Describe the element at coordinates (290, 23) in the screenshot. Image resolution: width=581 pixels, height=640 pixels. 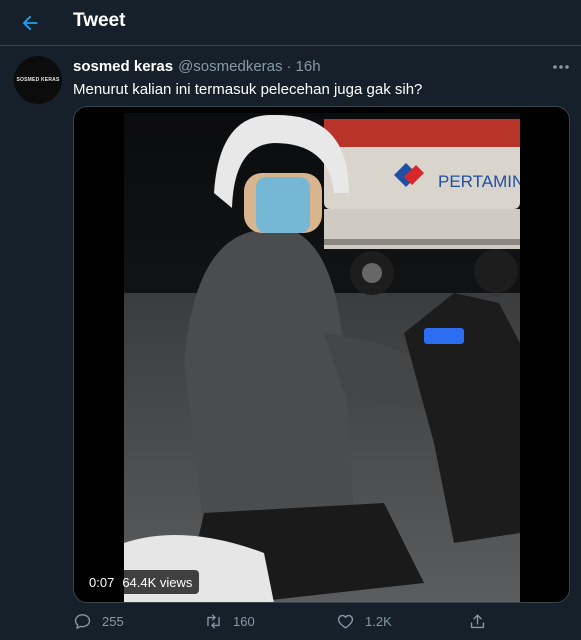
I see `top-bar: Tweet` at that location.